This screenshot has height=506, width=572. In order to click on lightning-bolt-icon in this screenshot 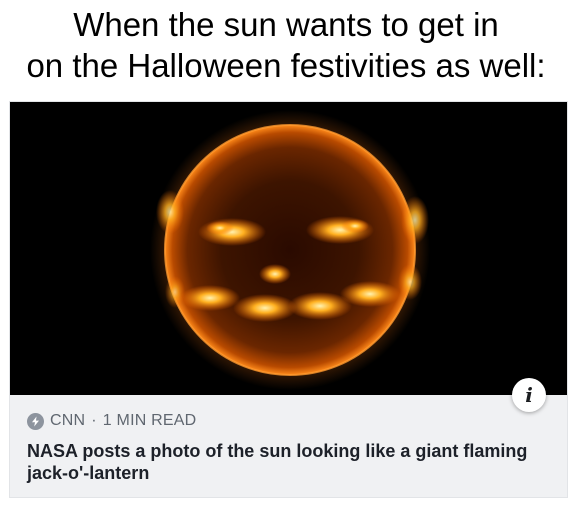, I will do `click(35, 421)`.